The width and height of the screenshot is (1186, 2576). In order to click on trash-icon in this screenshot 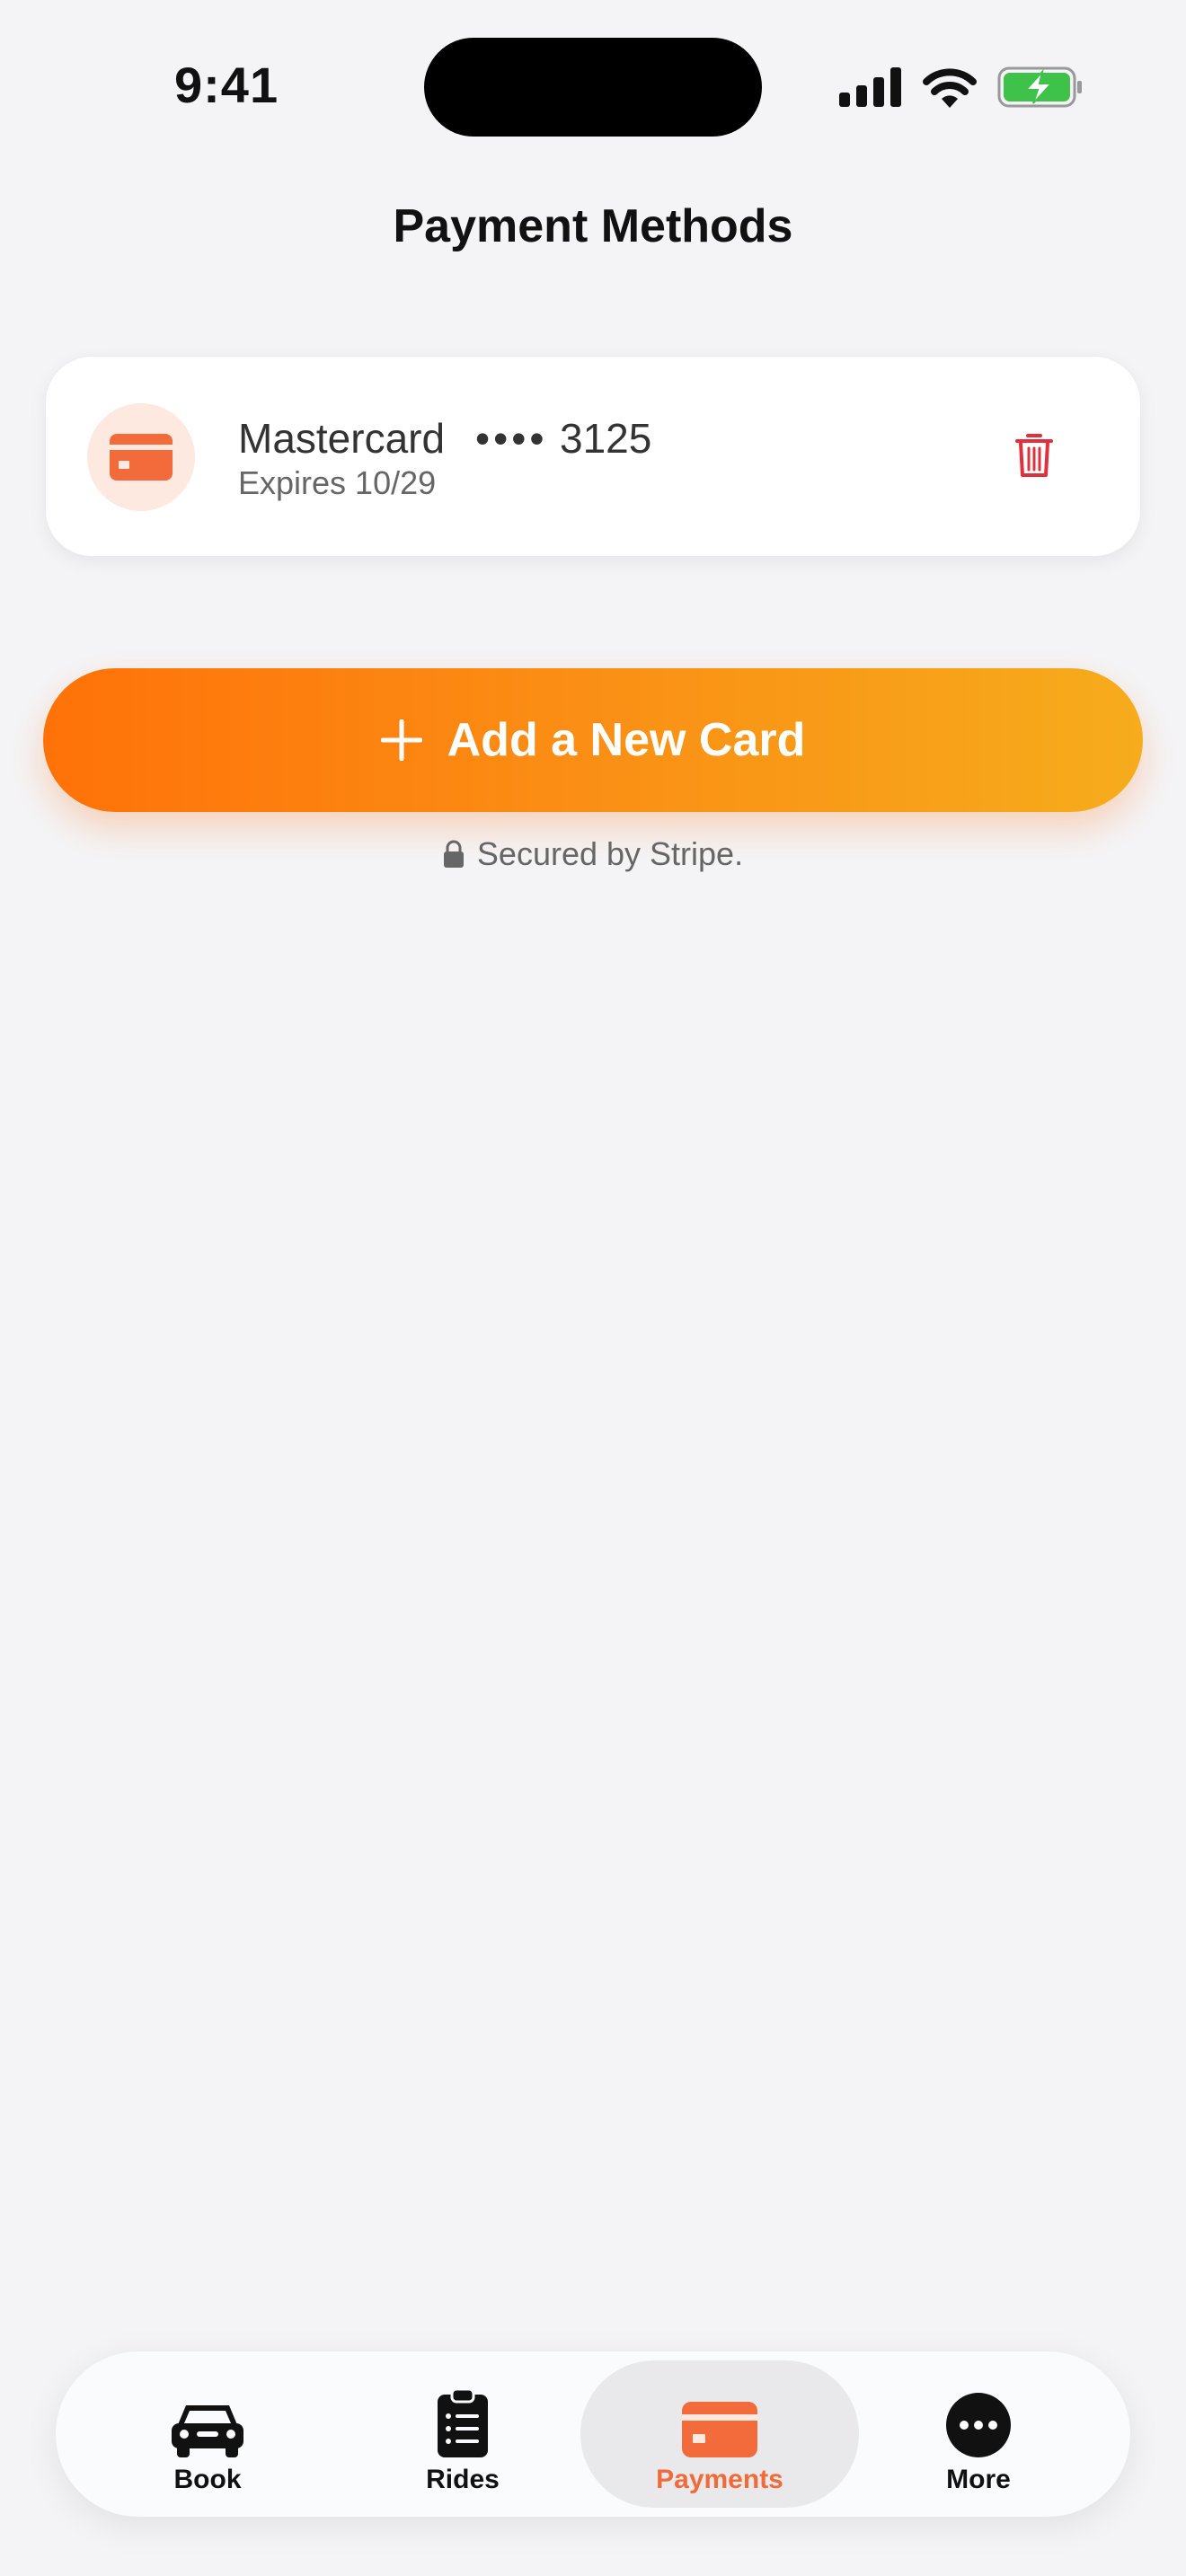, I will do `click(1034, 455)`.